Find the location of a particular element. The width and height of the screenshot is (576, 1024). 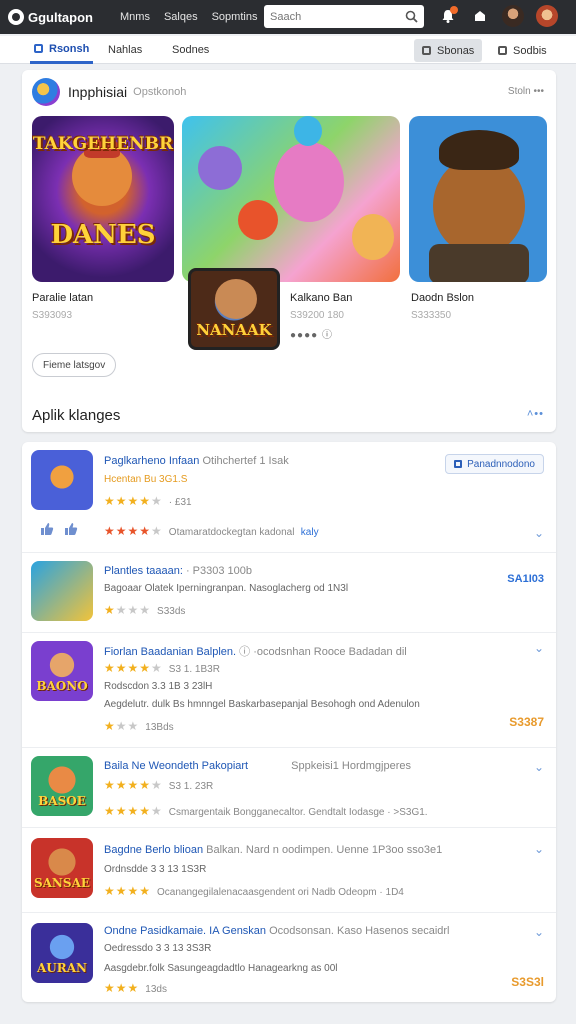

app-icon: SANSAE is located at coordinates (62, 868).